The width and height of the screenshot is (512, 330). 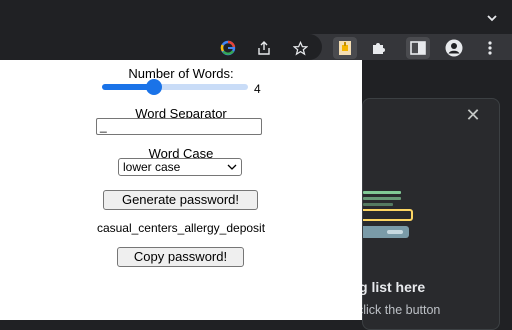 What do you see at coordinates (127, 87) in the screenshot?
I see `slider-fill` at bounding box center [127, 87].